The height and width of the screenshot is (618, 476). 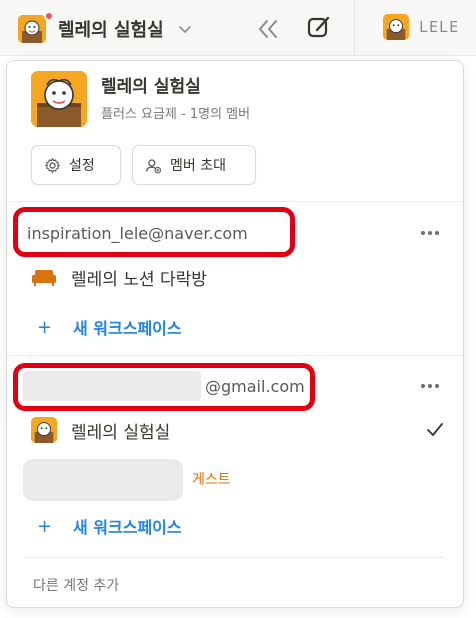 What do you see at coordinates (184, 30) in the screenshot?
I see `chevron-down-icon` at bounding box center [184, 30].